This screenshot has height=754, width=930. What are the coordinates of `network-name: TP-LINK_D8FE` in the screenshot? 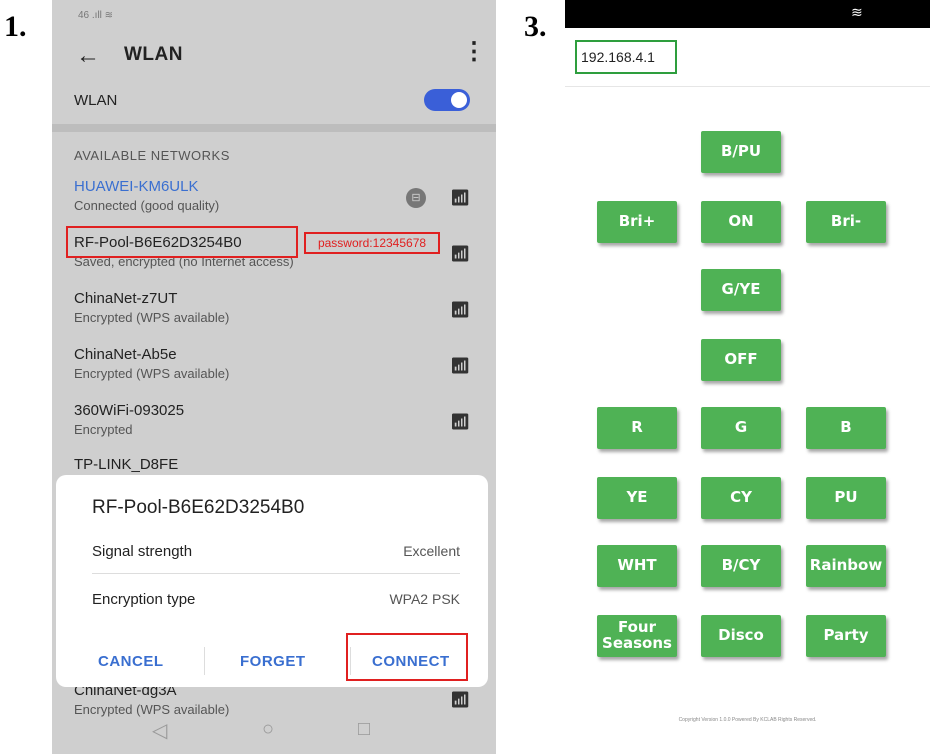 It's located at (126, 464).